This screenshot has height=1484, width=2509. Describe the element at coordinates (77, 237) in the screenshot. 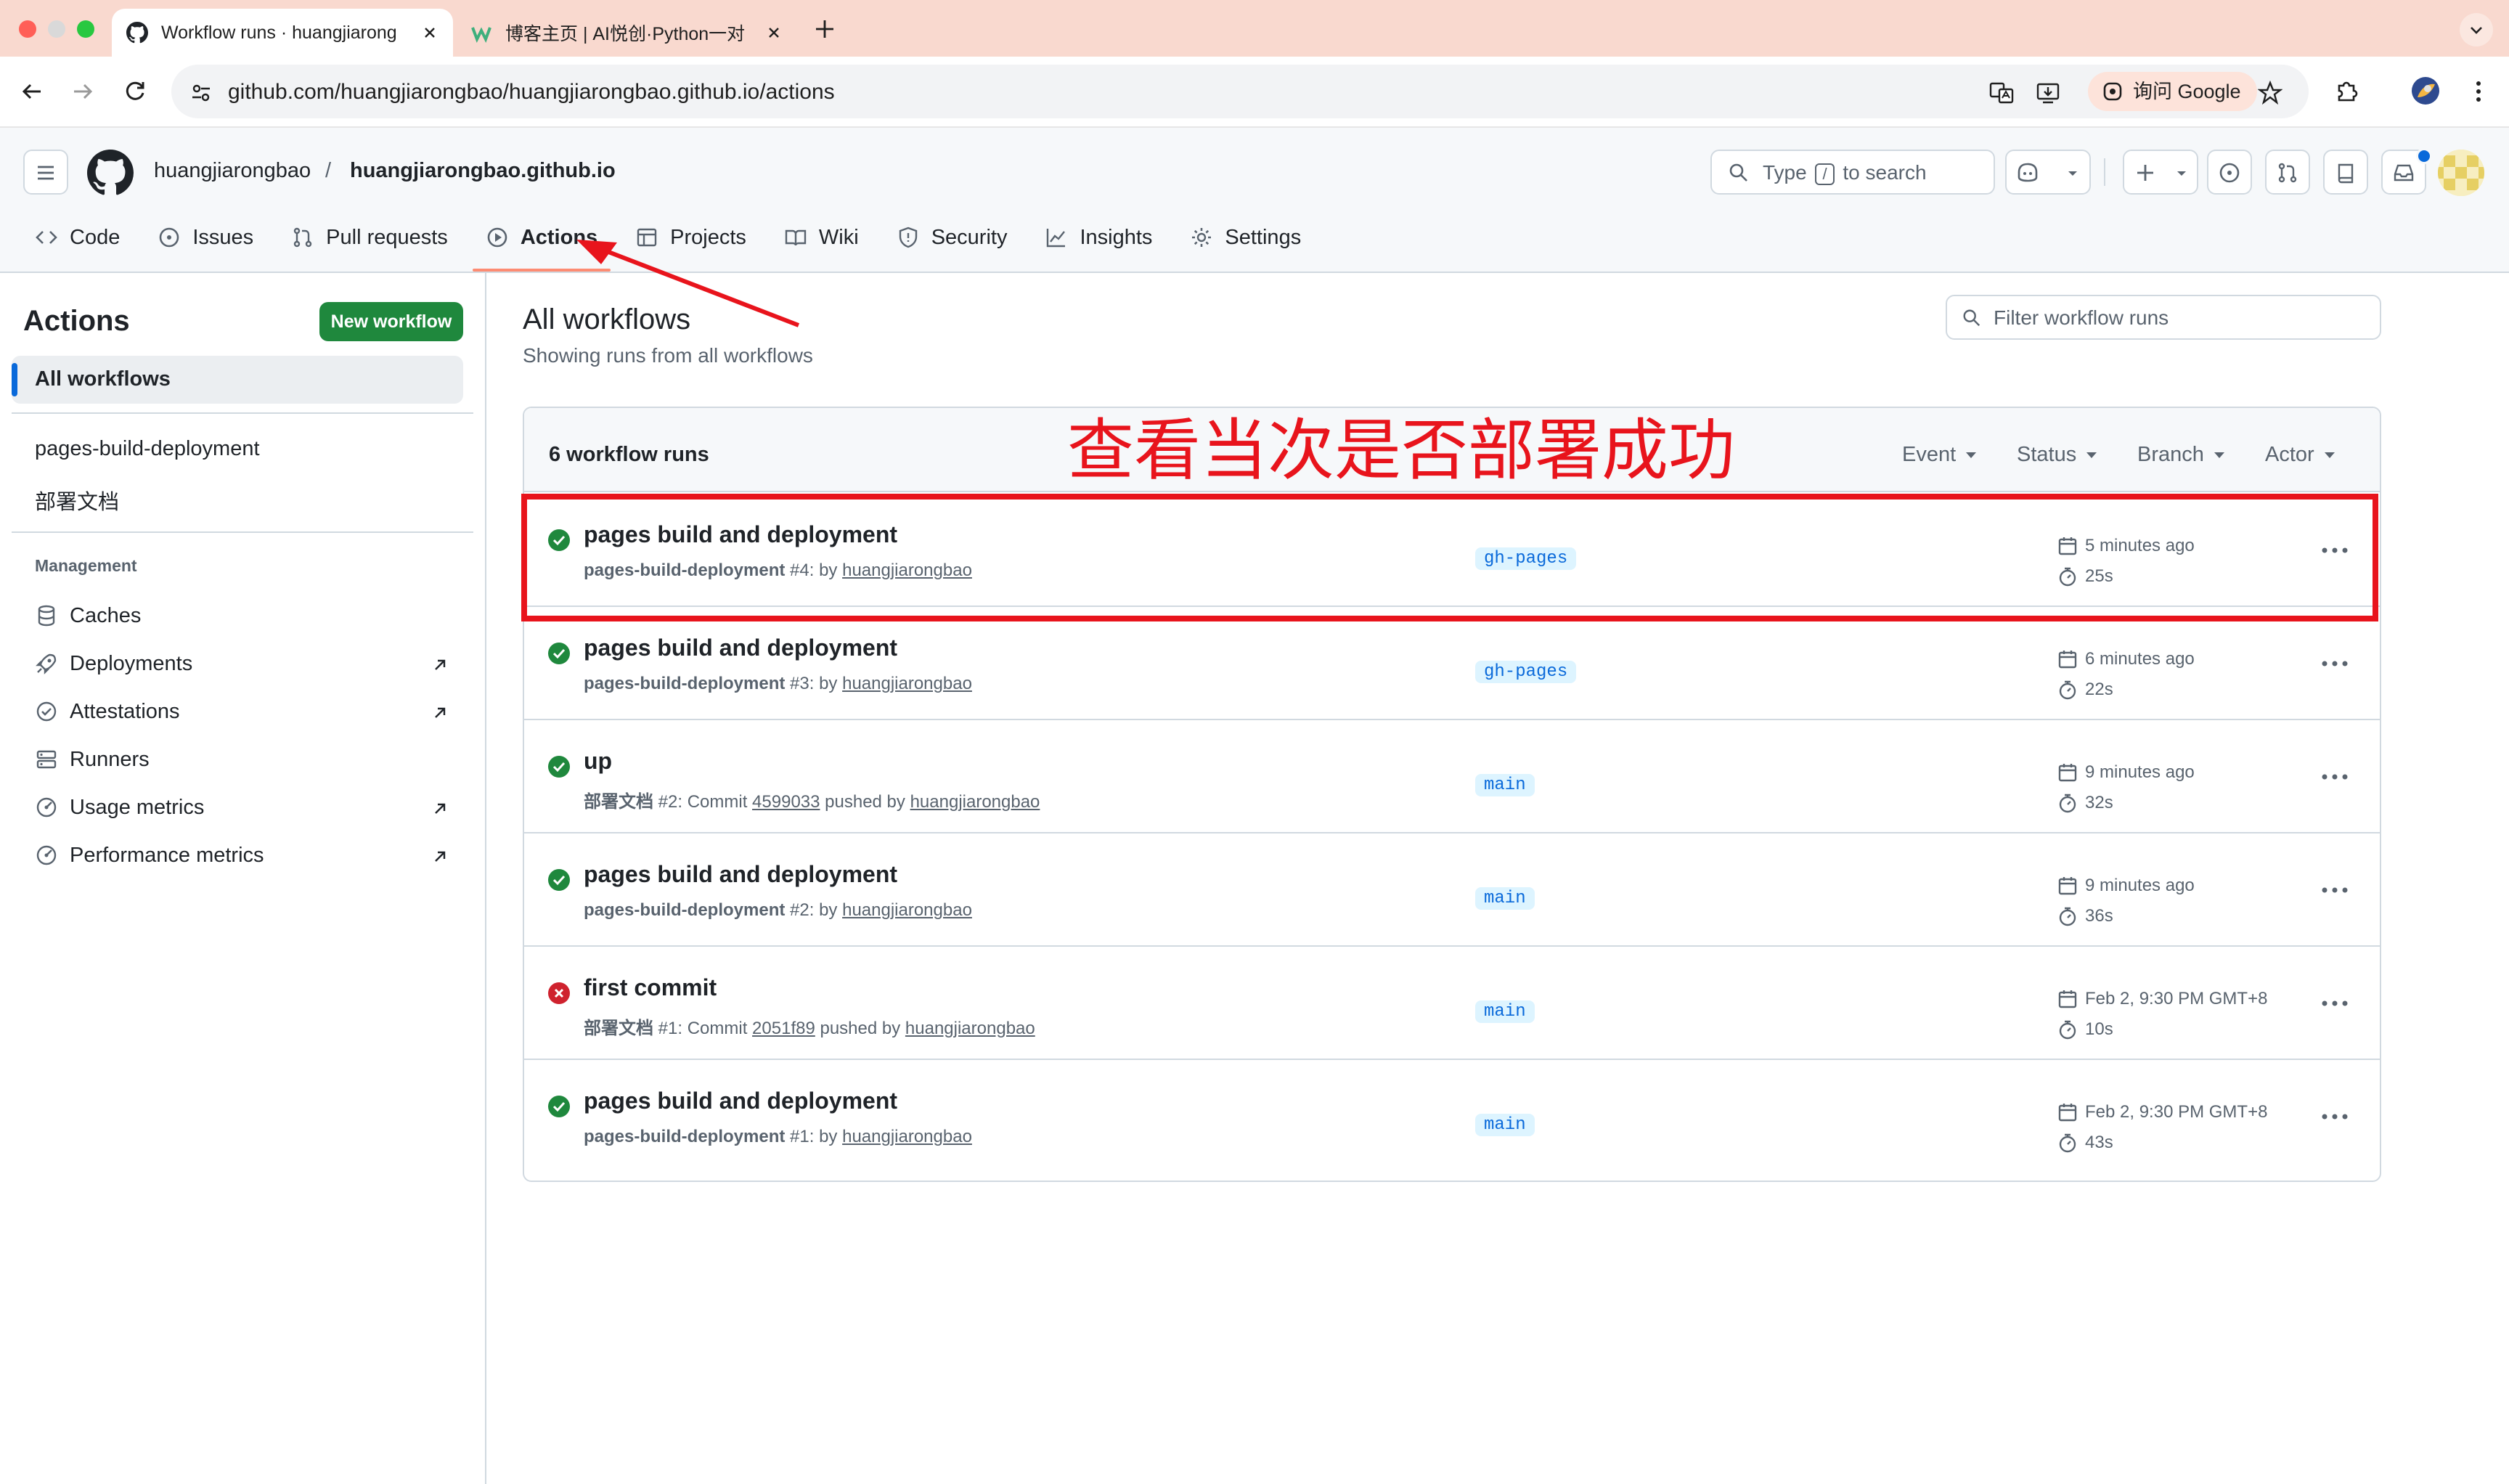

I see `tab-code: Code` at that location.